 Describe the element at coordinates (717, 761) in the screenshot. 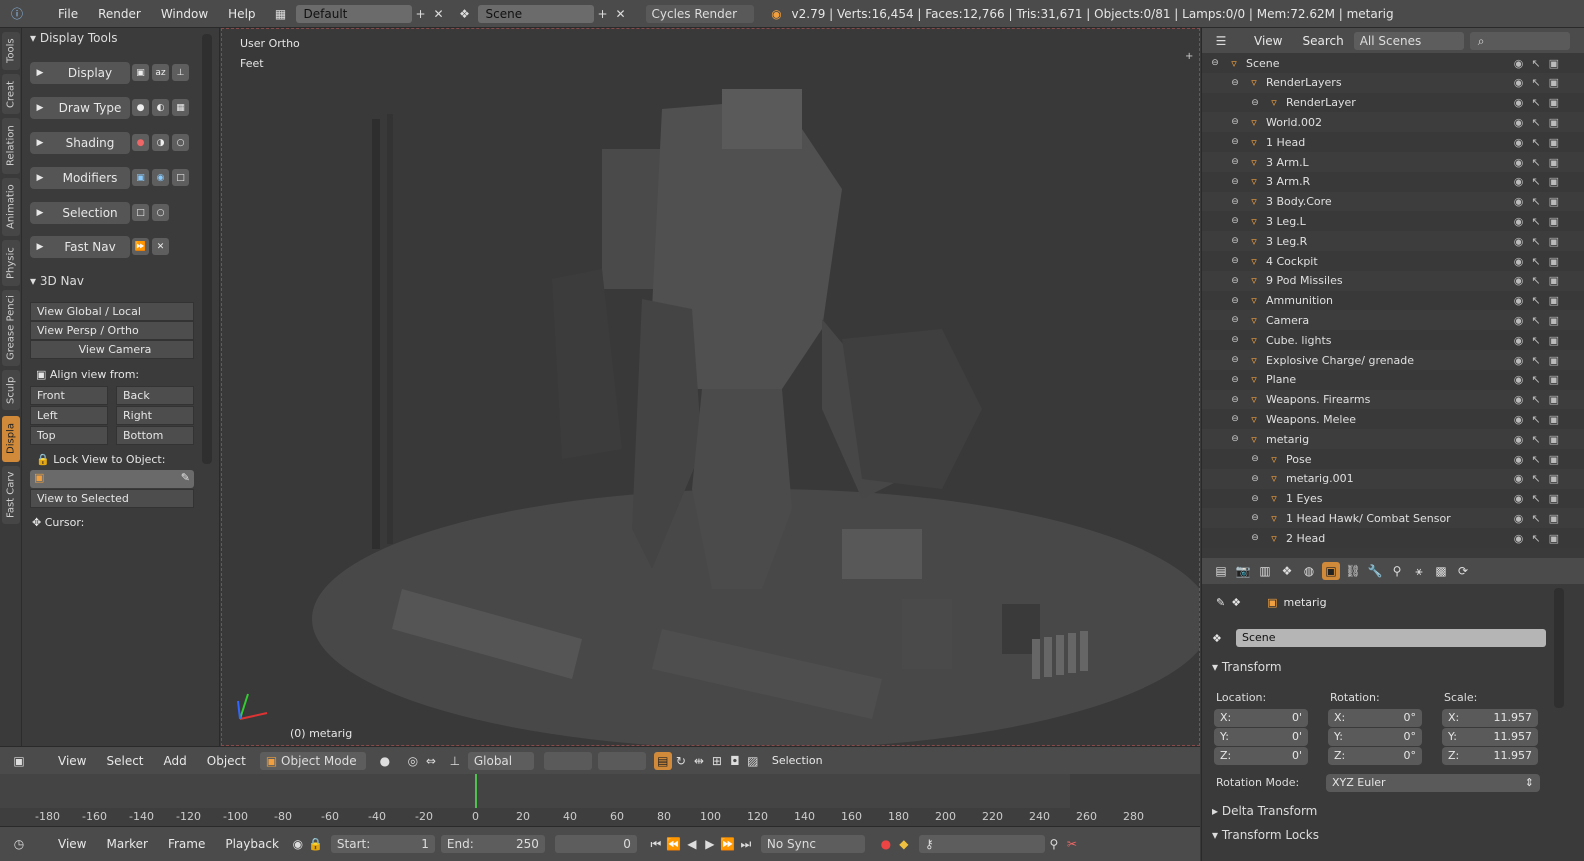

I see `proportional-icon: ⊞` at that location.